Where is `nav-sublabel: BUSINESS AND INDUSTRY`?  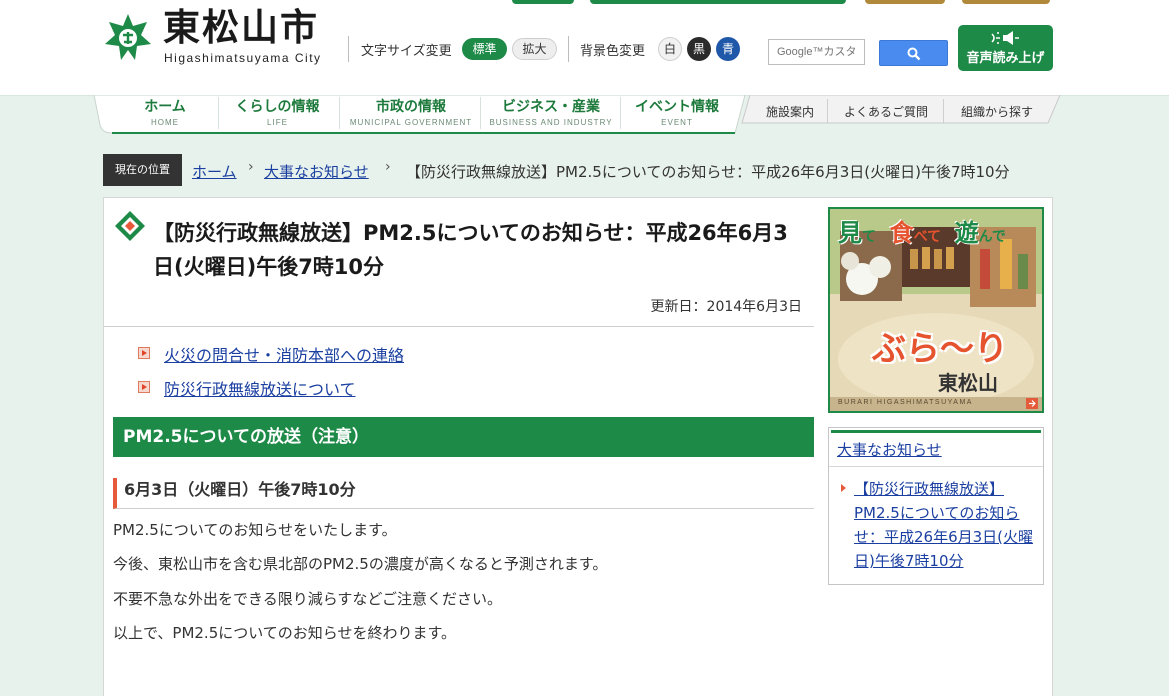
nav-sublabel: BUSINESS AND INDUSTRY is located at coordinates (551, 122).